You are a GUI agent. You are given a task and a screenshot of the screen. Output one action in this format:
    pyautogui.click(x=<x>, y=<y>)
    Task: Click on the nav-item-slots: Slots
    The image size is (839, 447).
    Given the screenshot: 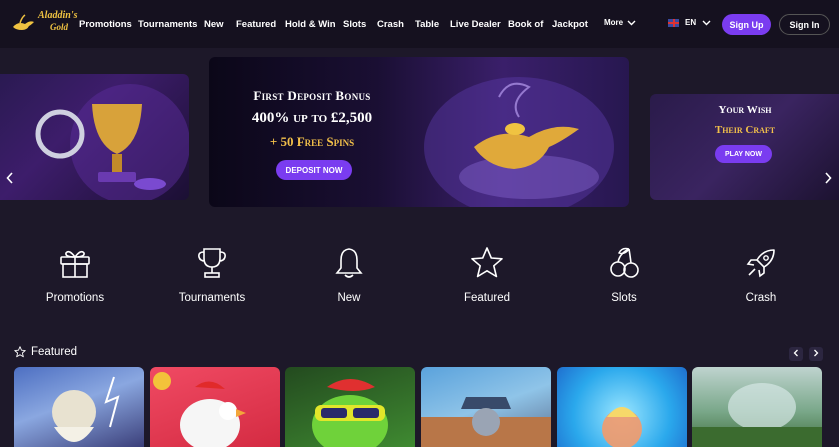 What is the action you would take?
    pyautogui.click(x=354, y=24)
    